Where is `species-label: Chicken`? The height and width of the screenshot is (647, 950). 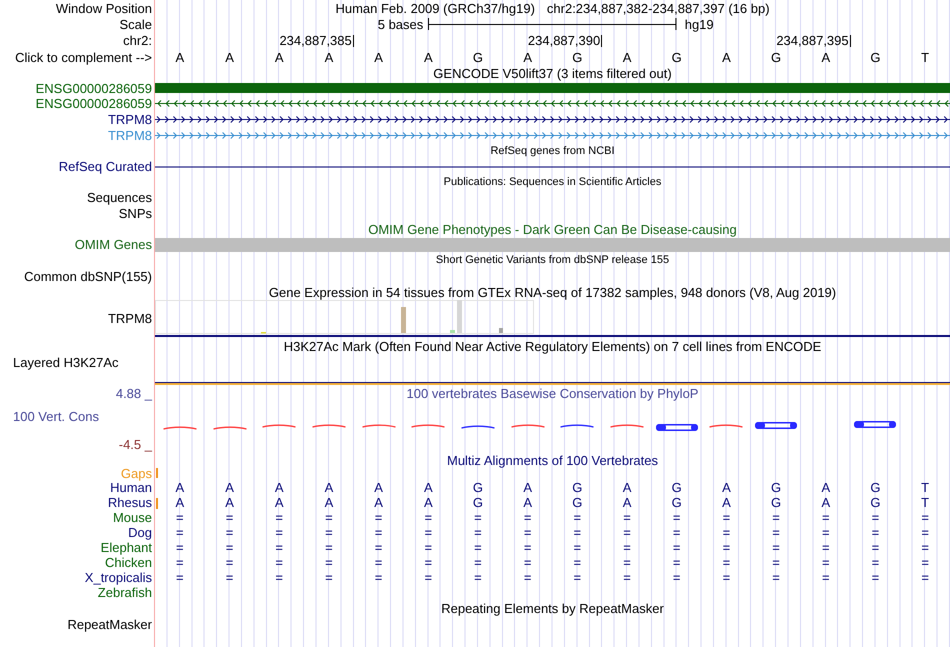 species-label: Chicken is located at coordinates (128, 562).